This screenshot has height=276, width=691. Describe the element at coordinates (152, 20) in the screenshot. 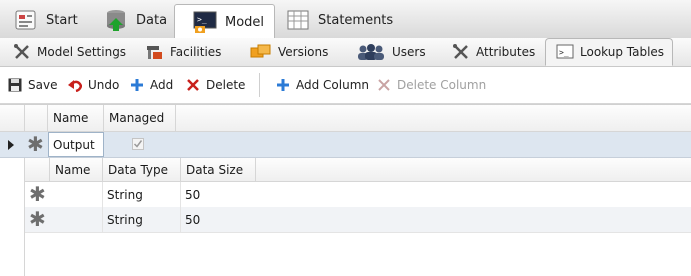

I see `tab-data-label: Data` at that location.